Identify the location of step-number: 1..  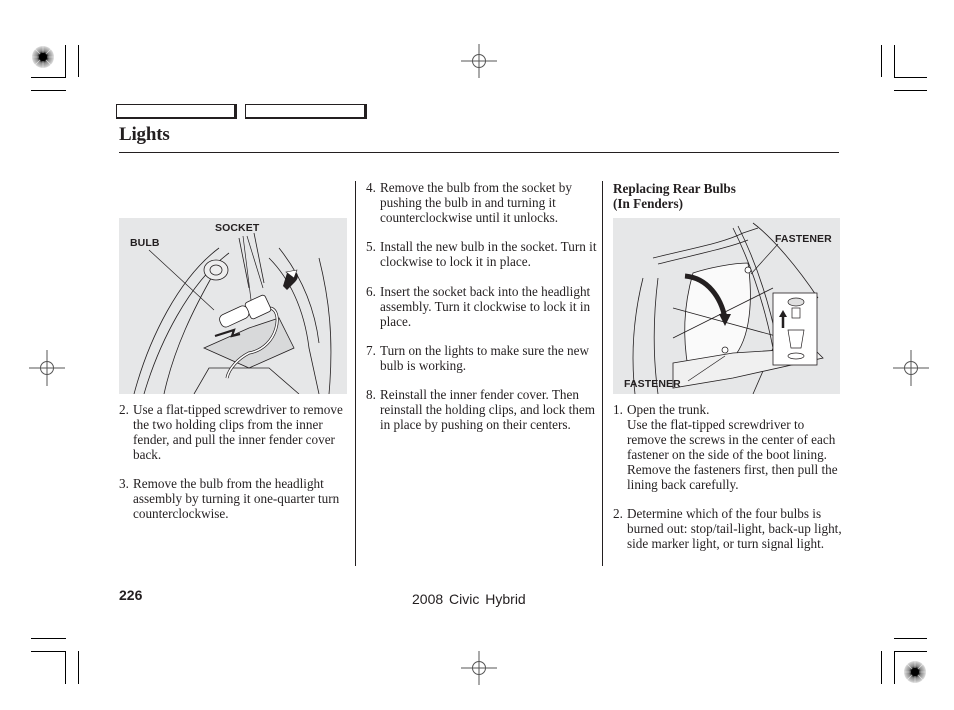
(618, 409).